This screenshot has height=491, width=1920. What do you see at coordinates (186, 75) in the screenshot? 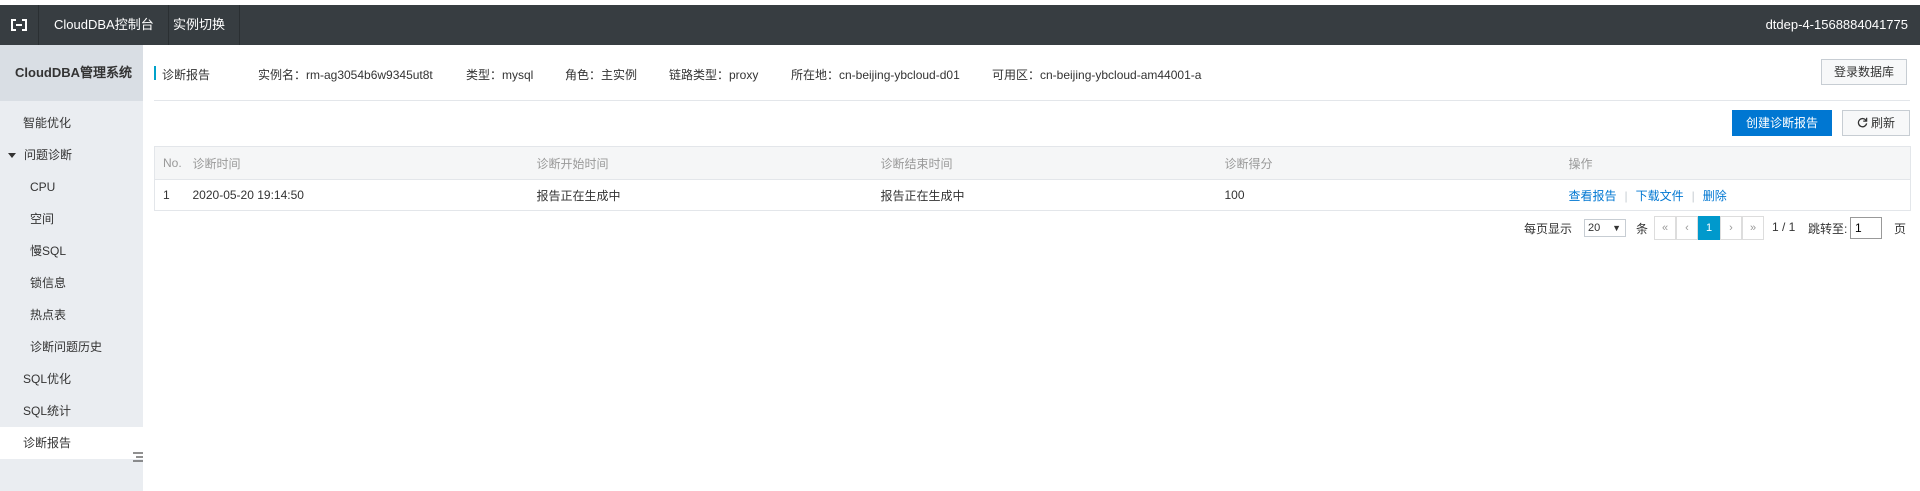
I see `page-title: 诊断报告` at bounding box center [186, 75].